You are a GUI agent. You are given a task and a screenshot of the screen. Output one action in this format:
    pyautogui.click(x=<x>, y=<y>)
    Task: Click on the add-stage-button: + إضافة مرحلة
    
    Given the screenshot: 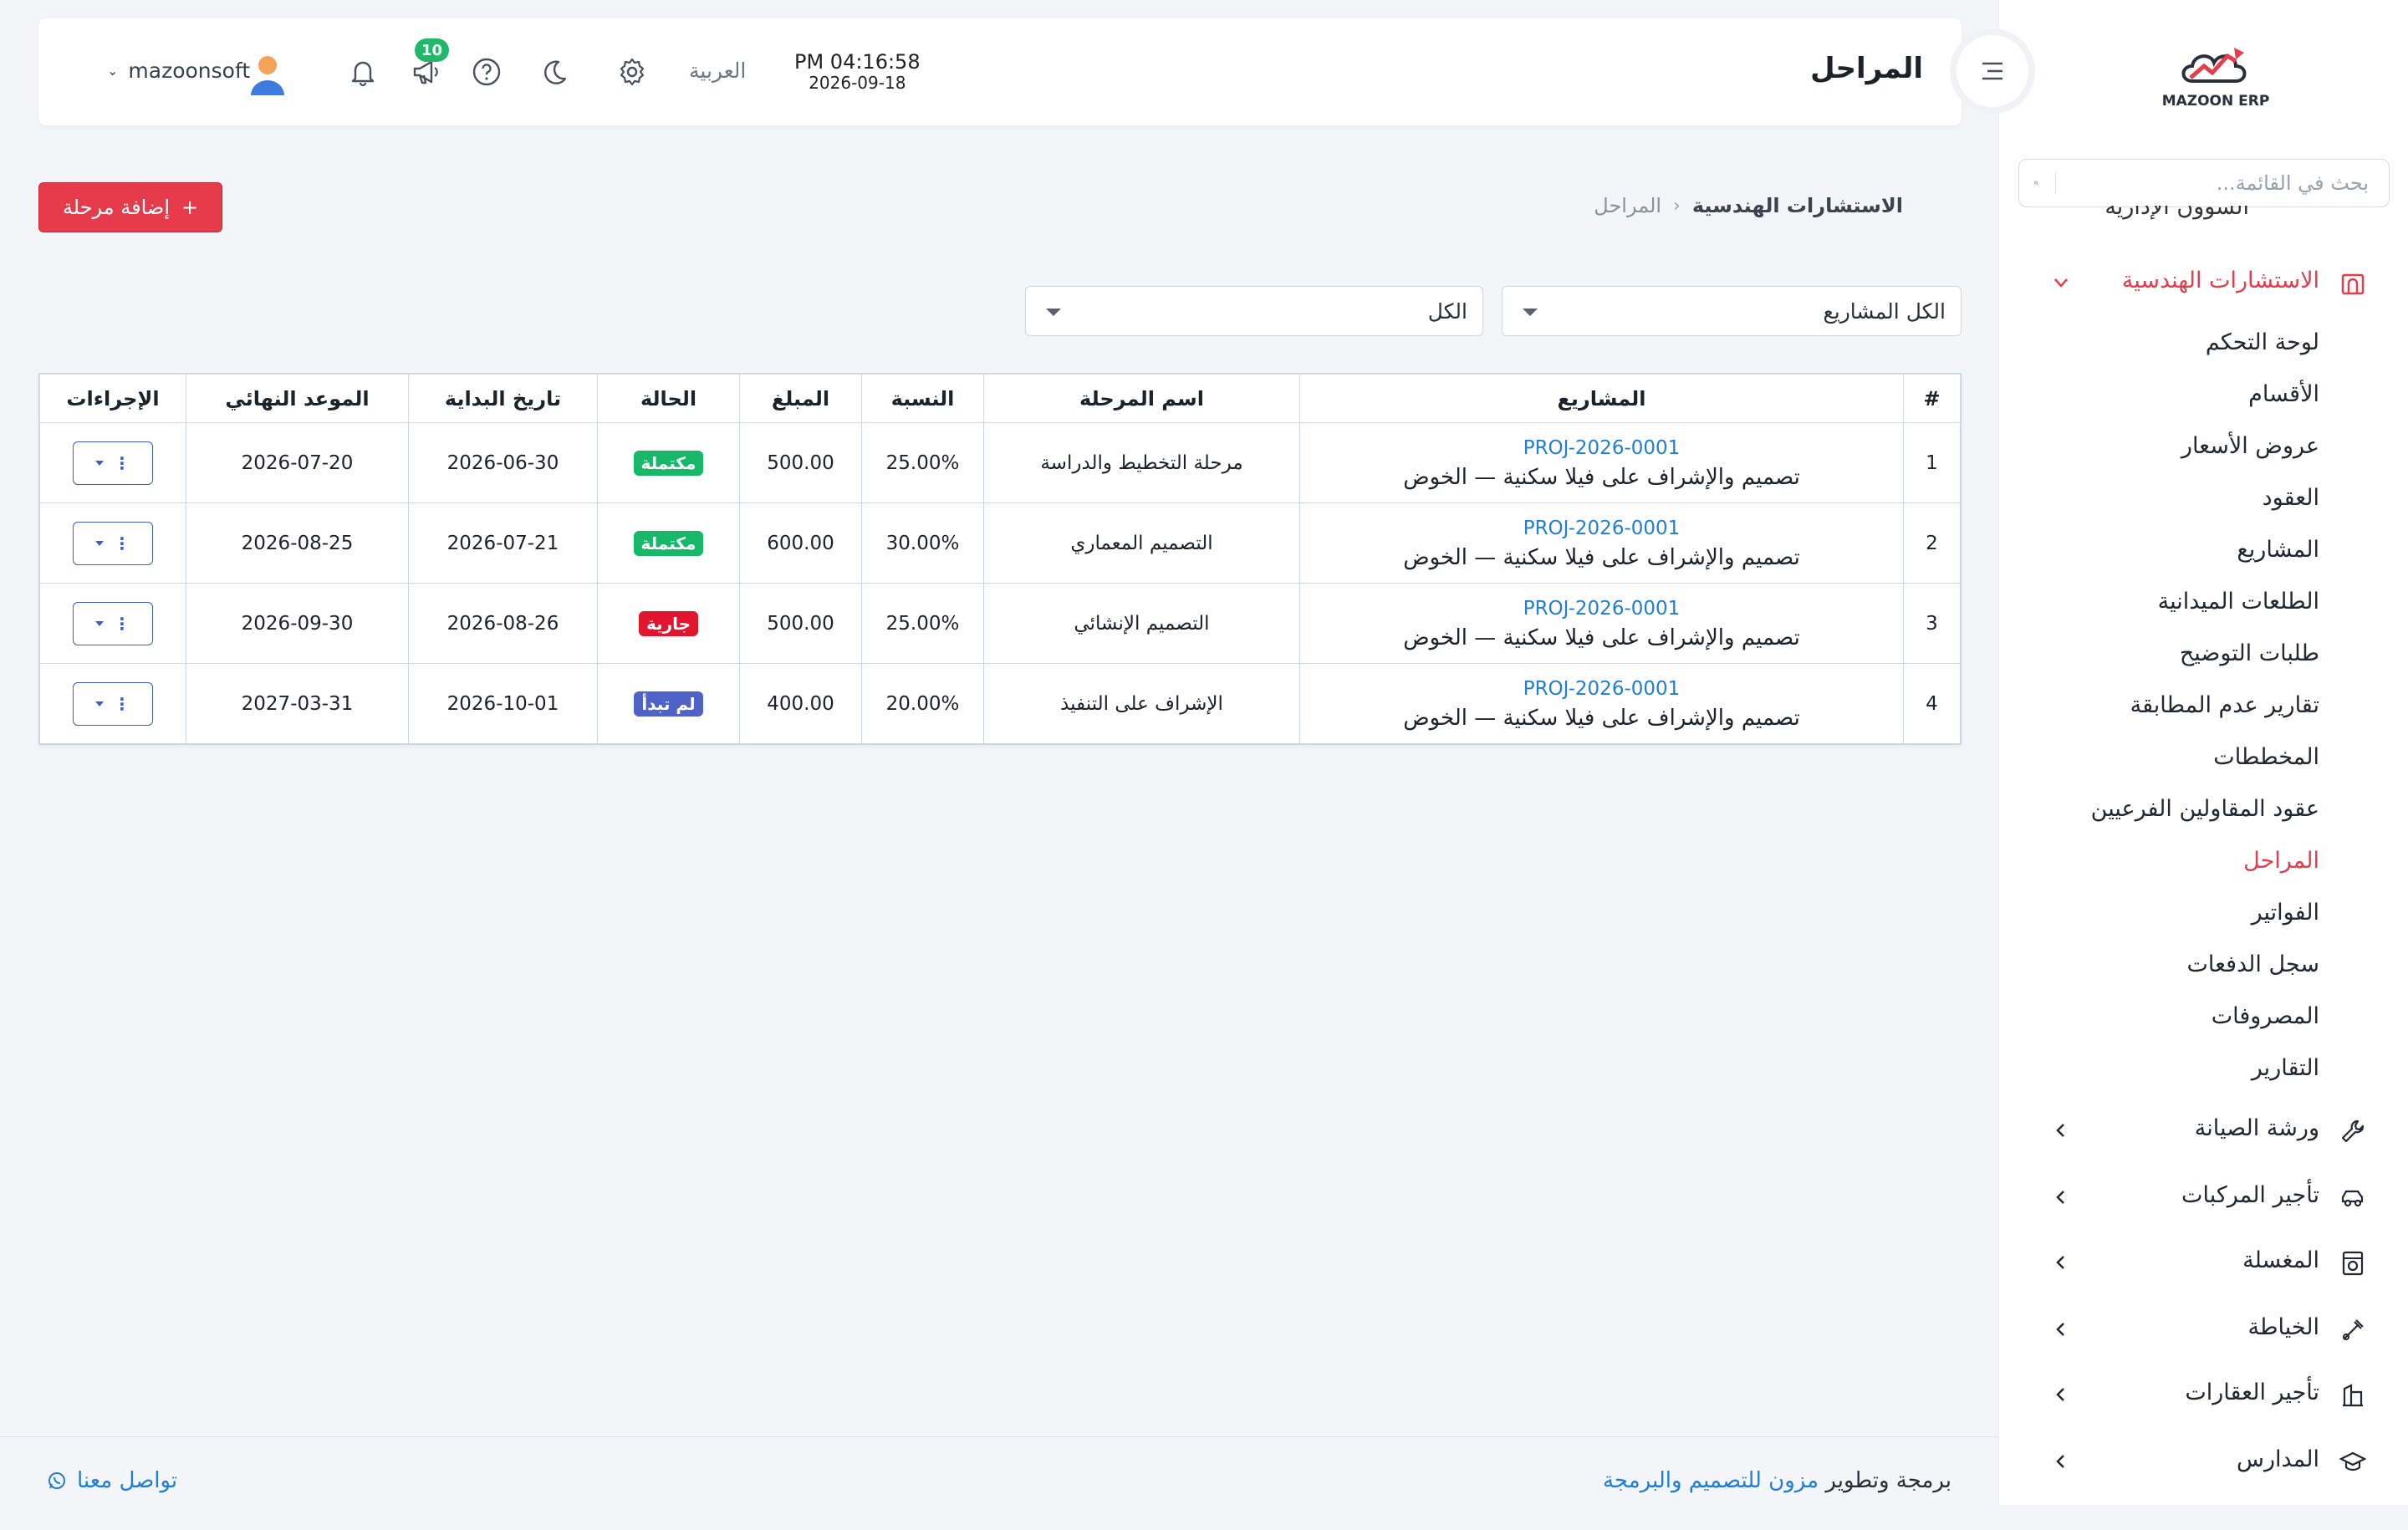 What is the action you would take?
    pyautogui.click(x=130, y=207)
    